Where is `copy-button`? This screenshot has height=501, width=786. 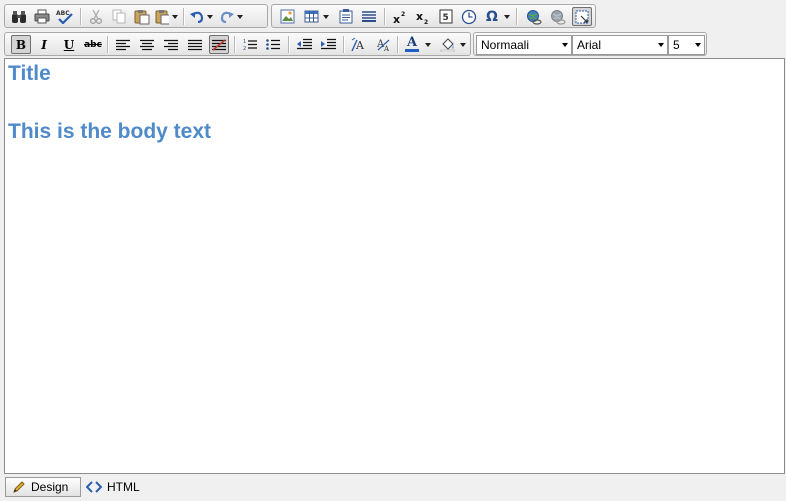
copy-button is located at coordinates (119, 16).